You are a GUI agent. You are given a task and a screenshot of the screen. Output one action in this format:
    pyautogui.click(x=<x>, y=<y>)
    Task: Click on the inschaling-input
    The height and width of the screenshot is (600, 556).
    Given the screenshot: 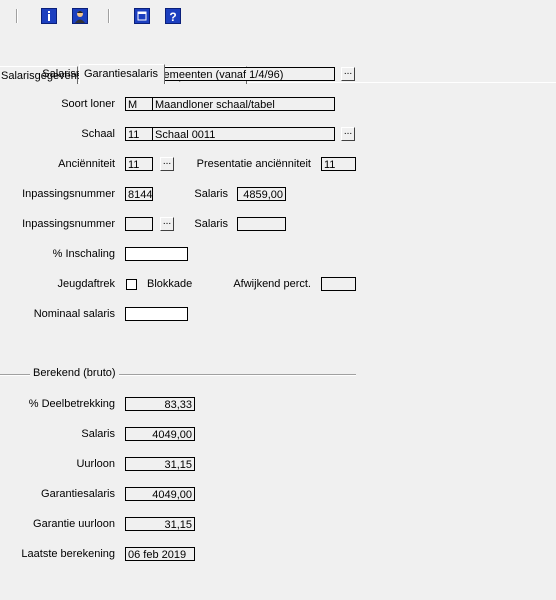 What is the action you would take?
    pyautogui.click(x=156, y=254)
    